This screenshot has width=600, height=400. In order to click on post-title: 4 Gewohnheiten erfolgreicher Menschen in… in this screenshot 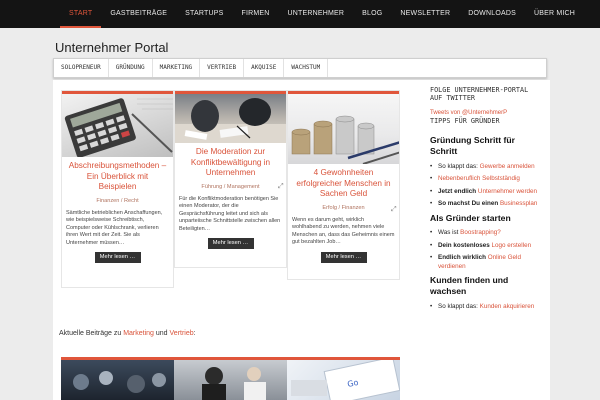, I will do `click(343, 182)`.